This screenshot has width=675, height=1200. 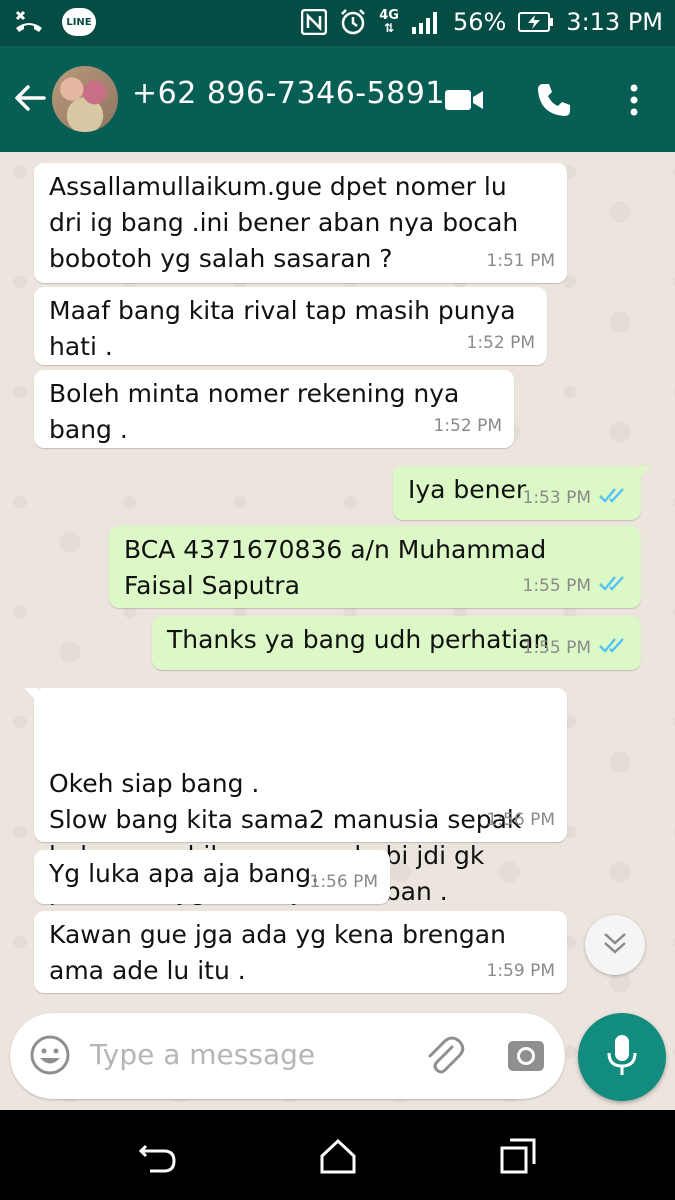 What do you see at coordinates (29, 22) in the screenshot?
I see `missed-call-icon` at bounding box center [29, 22].